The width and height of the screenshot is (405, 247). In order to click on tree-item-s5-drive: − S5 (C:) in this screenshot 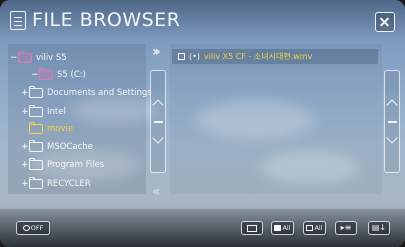, I will do `click(58, 75)`.